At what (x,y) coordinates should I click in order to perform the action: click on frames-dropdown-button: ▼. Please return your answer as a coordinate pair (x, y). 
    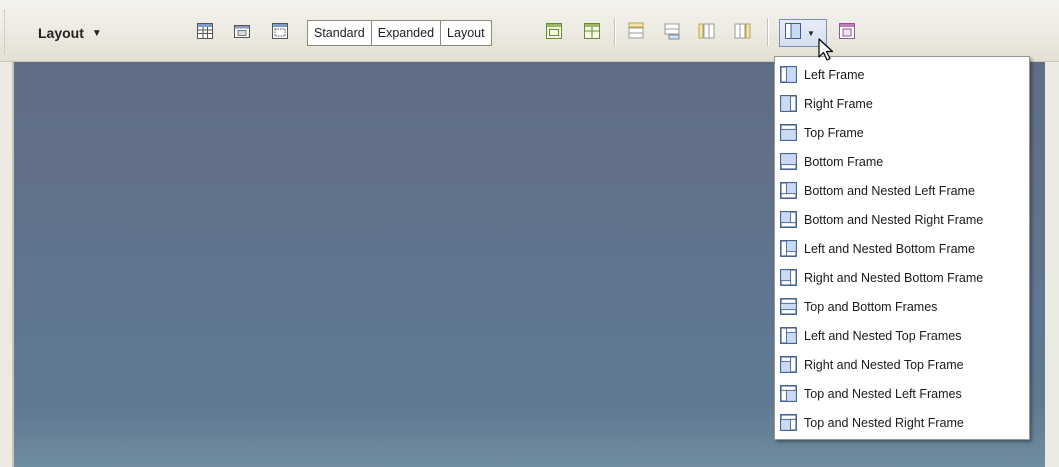
    Looking at the image, I should click on (803, 33).